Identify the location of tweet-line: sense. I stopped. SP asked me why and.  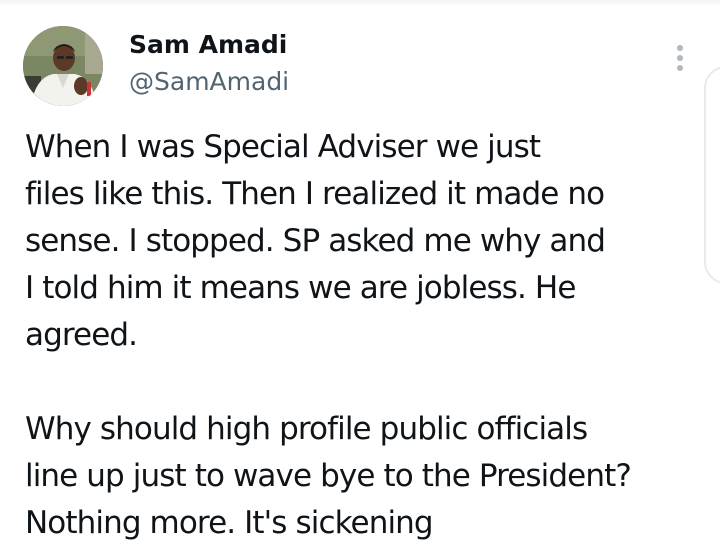
(315, 241).